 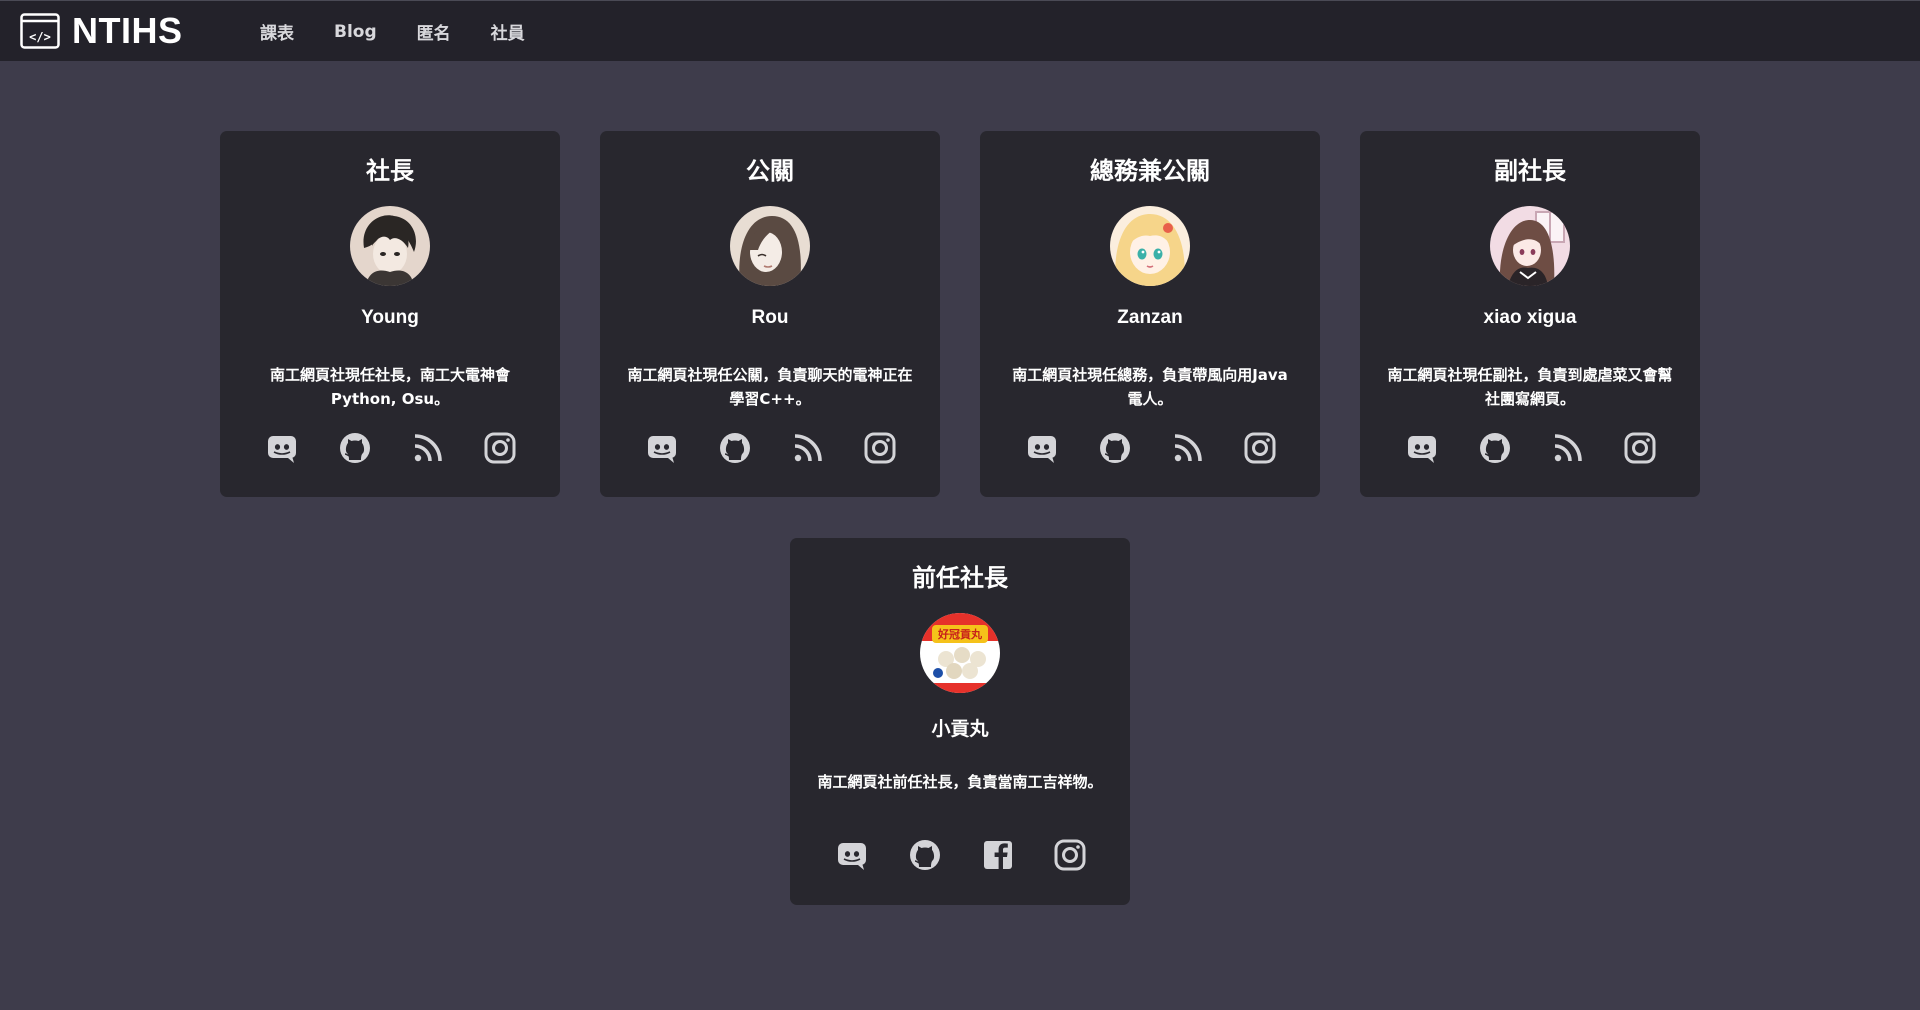 What do you see at coordinates (1530, 317) in the screenshot?
I see `member-name: xiao xigua` at bounding box center [1530, 317].